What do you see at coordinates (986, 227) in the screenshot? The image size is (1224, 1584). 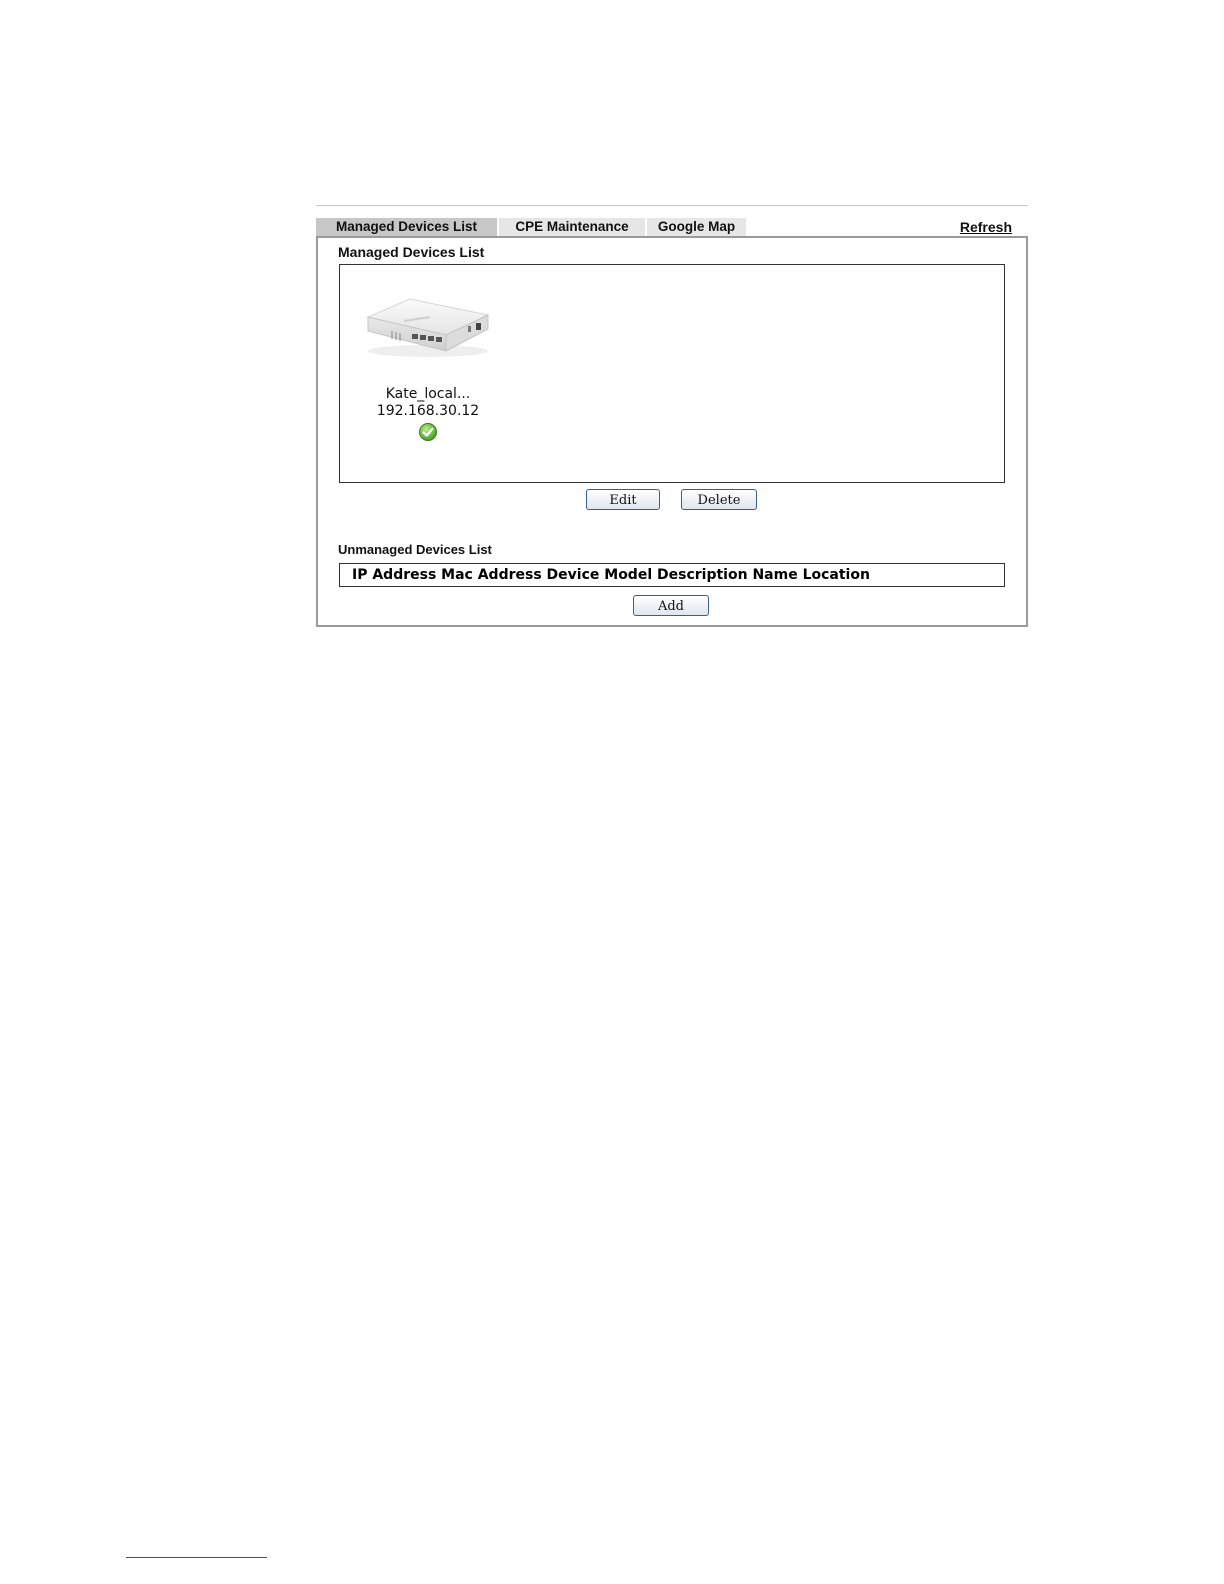 I see `refresh-link: Refresh` at bounding box center [986, 227].